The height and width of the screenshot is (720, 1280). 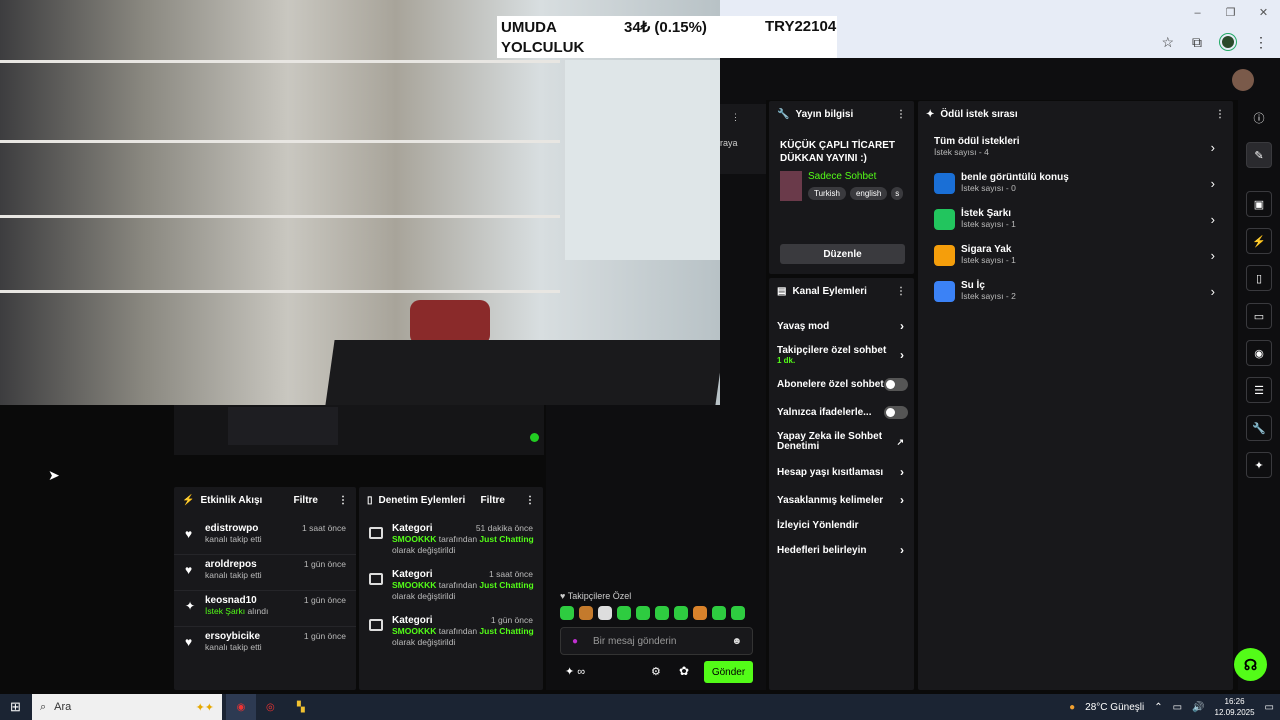 I want to click on tag-chip: Turkish, so click(x=827, y=193).